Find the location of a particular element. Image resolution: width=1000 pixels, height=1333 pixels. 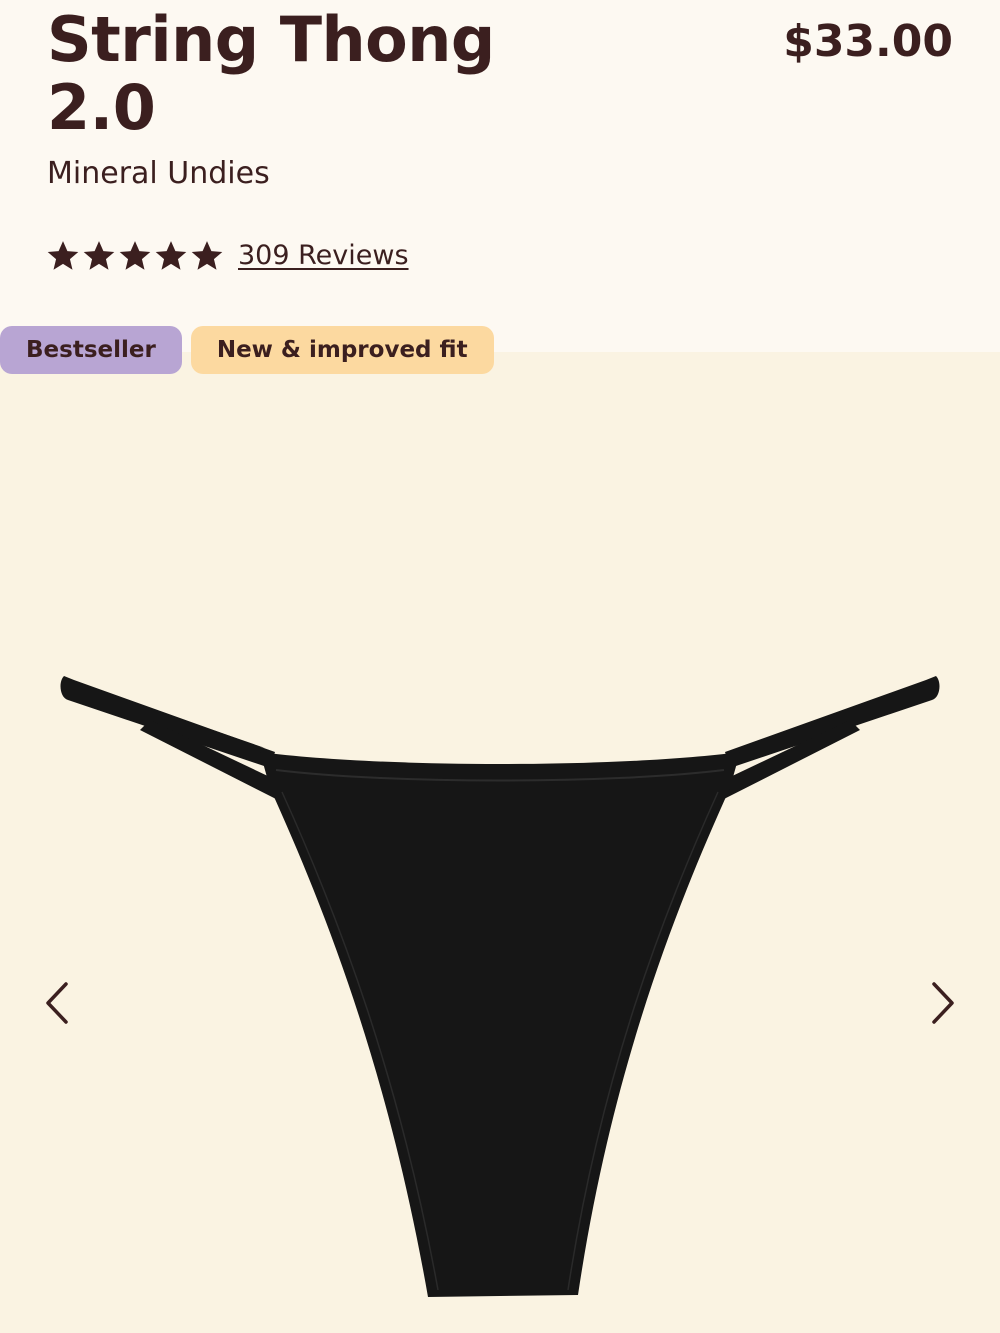

reviews-link: 309 Reviews is located at coordinates (323, 256).